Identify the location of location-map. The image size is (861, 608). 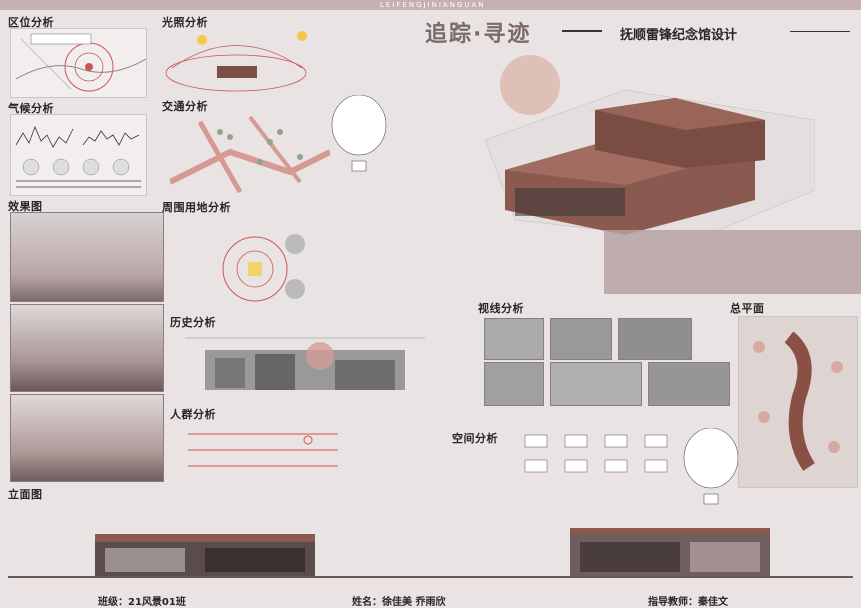
(78, 63).